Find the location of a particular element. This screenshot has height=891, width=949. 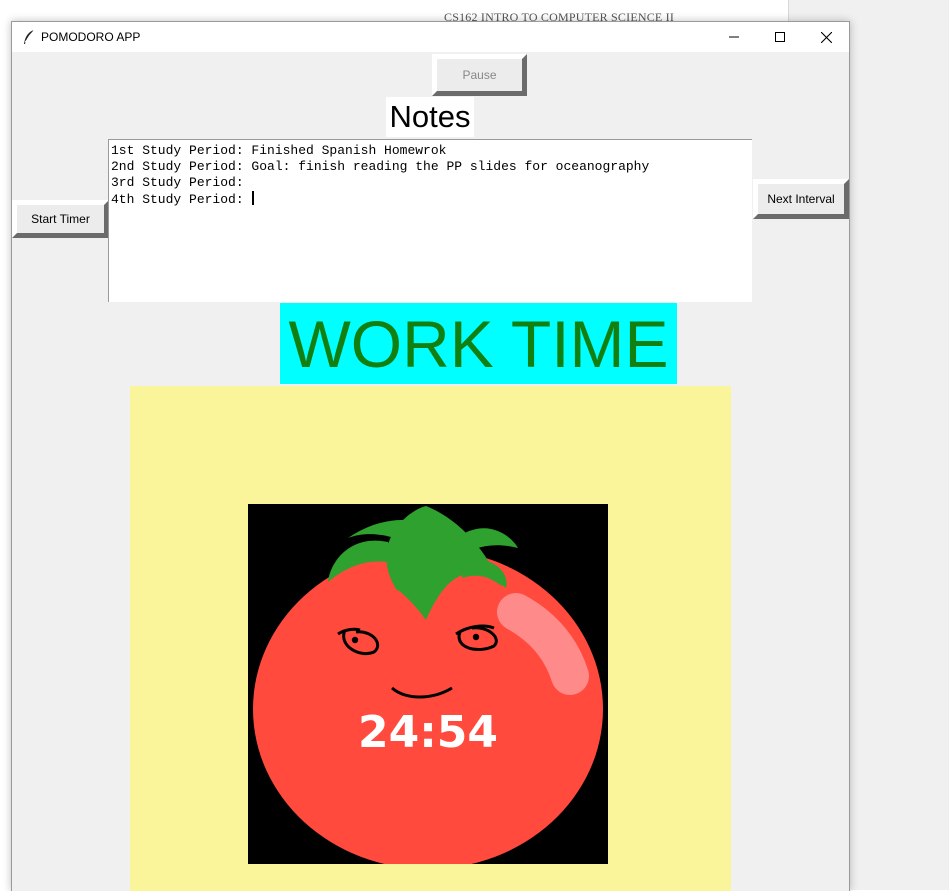

note-line: 3rd Study Period: is located at coordinates (177, 182).